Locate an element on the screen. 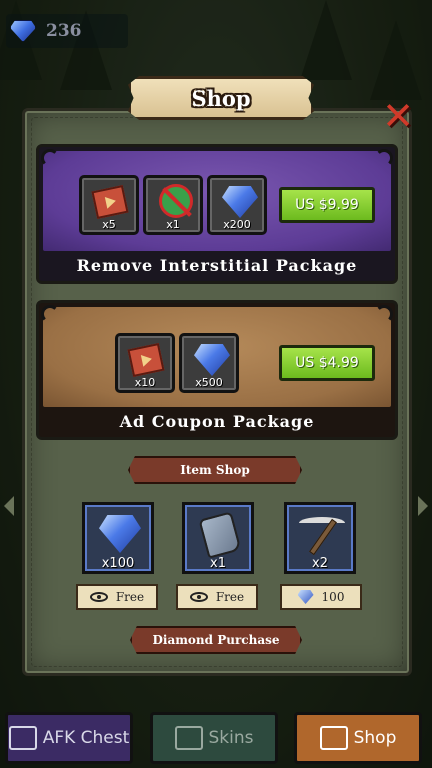  package-item-diamond: x500 is located at coordinates (209, 363).